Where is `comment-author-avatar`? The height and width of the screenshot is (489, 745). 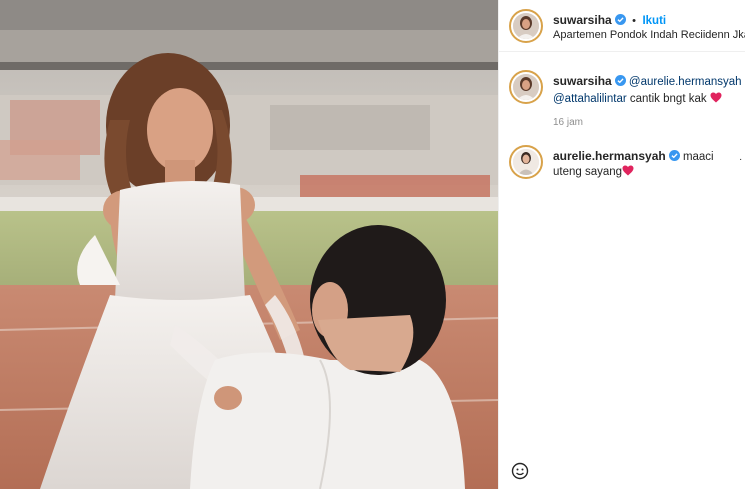 comment-author-avatar is located at coordinates (526, 162).